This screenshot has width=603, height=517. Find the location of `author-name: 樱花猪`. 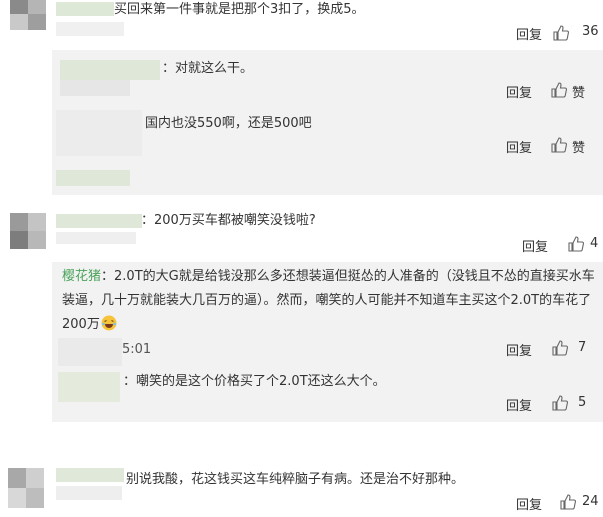

author-name: 樱花猪 is located at coordinates (81, 276).